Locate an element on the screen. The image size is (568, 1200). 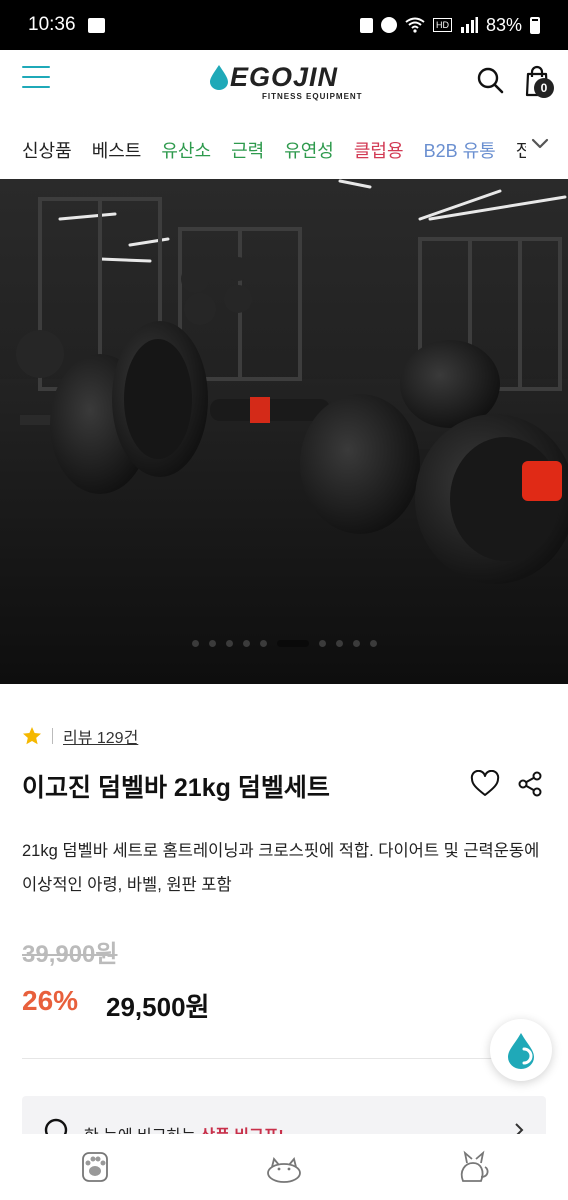
category-nav: 신상품 베스트 유산소 근력 유연성 클럽용 B2B 유통 전. is located at coordinates (284, 150).